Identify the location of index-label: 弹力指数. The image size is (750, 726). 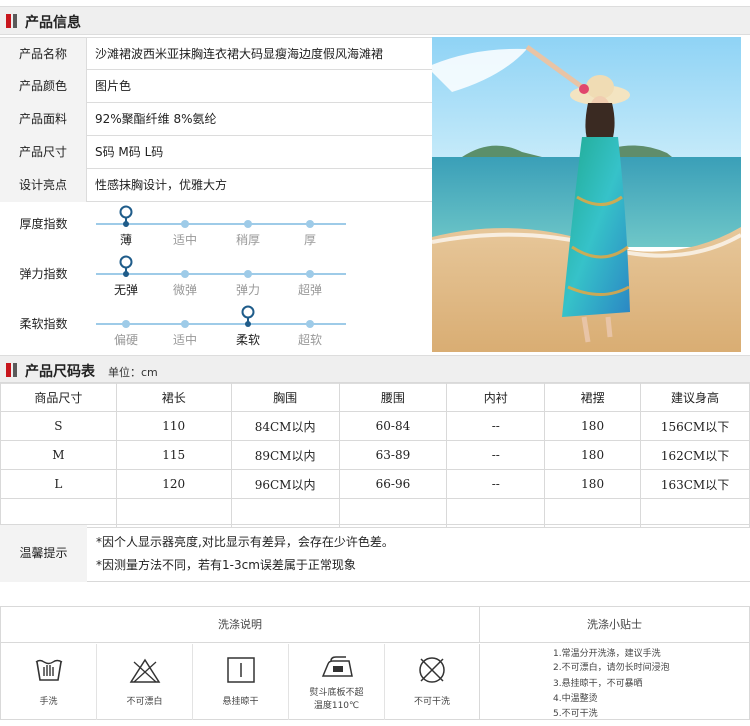
(43, 274).